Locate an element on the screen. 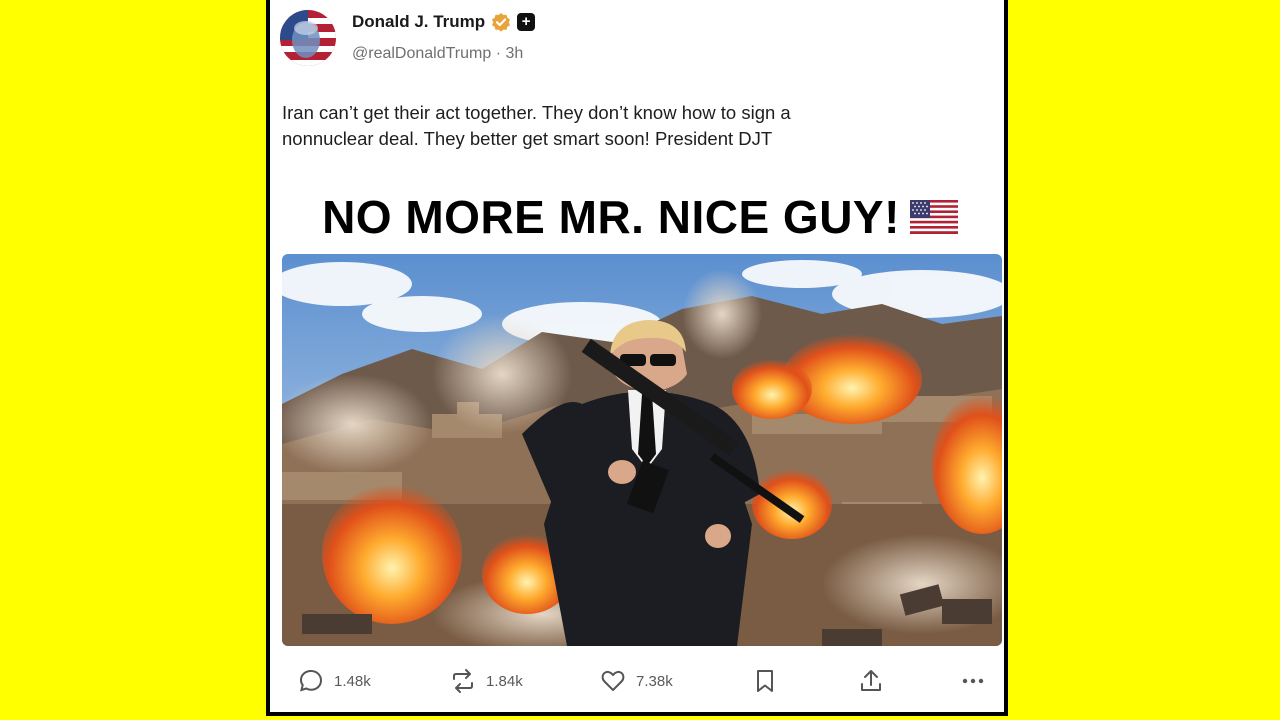 The image size is (1280, 720). reply-button: 1.48k is located at coordinates (334, 681).